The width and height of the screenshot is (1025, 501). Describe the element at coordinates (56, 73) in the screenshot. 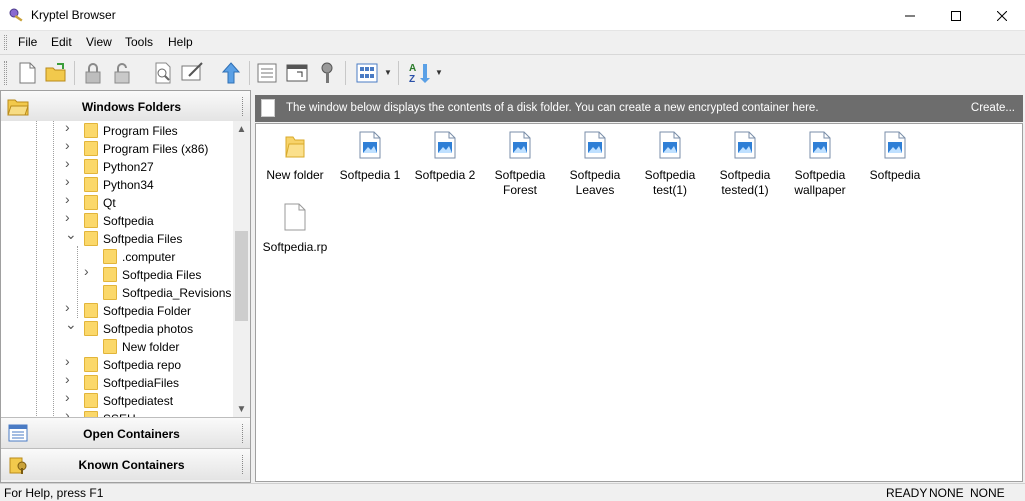

I see `open-folder-icon` at that location.